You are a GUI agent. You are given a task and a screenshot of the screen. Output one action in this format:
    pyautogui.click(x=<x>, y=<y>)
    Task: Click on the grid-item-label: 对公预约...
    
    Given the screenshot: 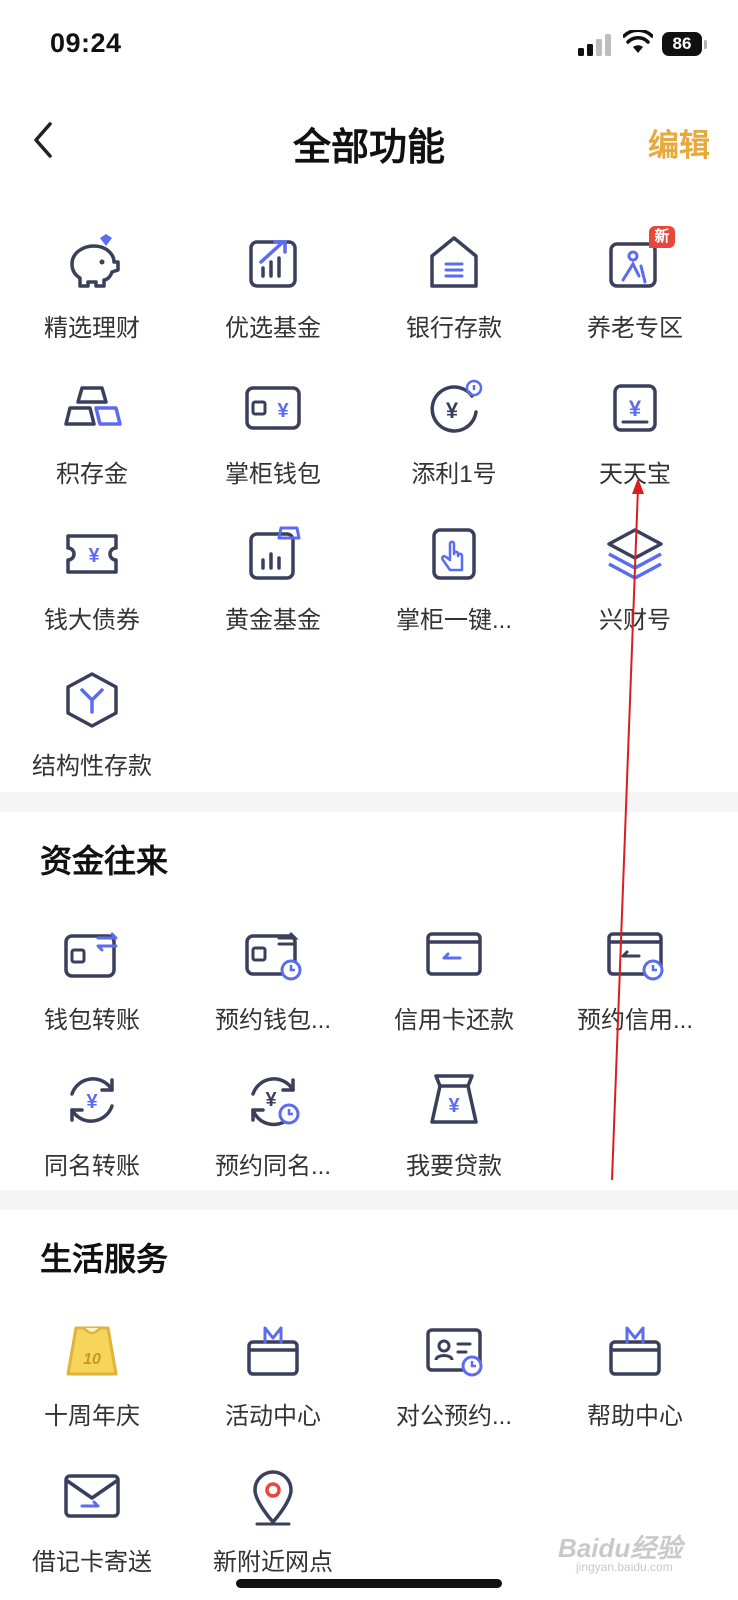 What is the action you would take?
    pyautogui.click(x=453, y=1416)
    